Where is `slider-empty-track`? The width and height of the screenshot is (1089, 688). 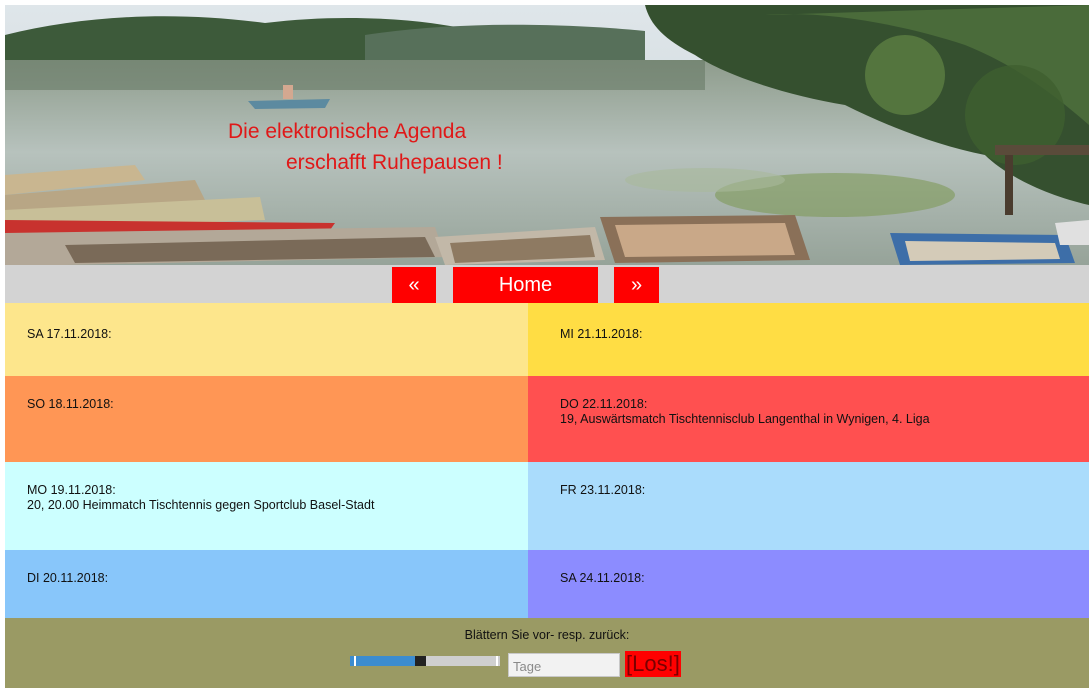 slider-empty-track is located at coordinates (463, 661).